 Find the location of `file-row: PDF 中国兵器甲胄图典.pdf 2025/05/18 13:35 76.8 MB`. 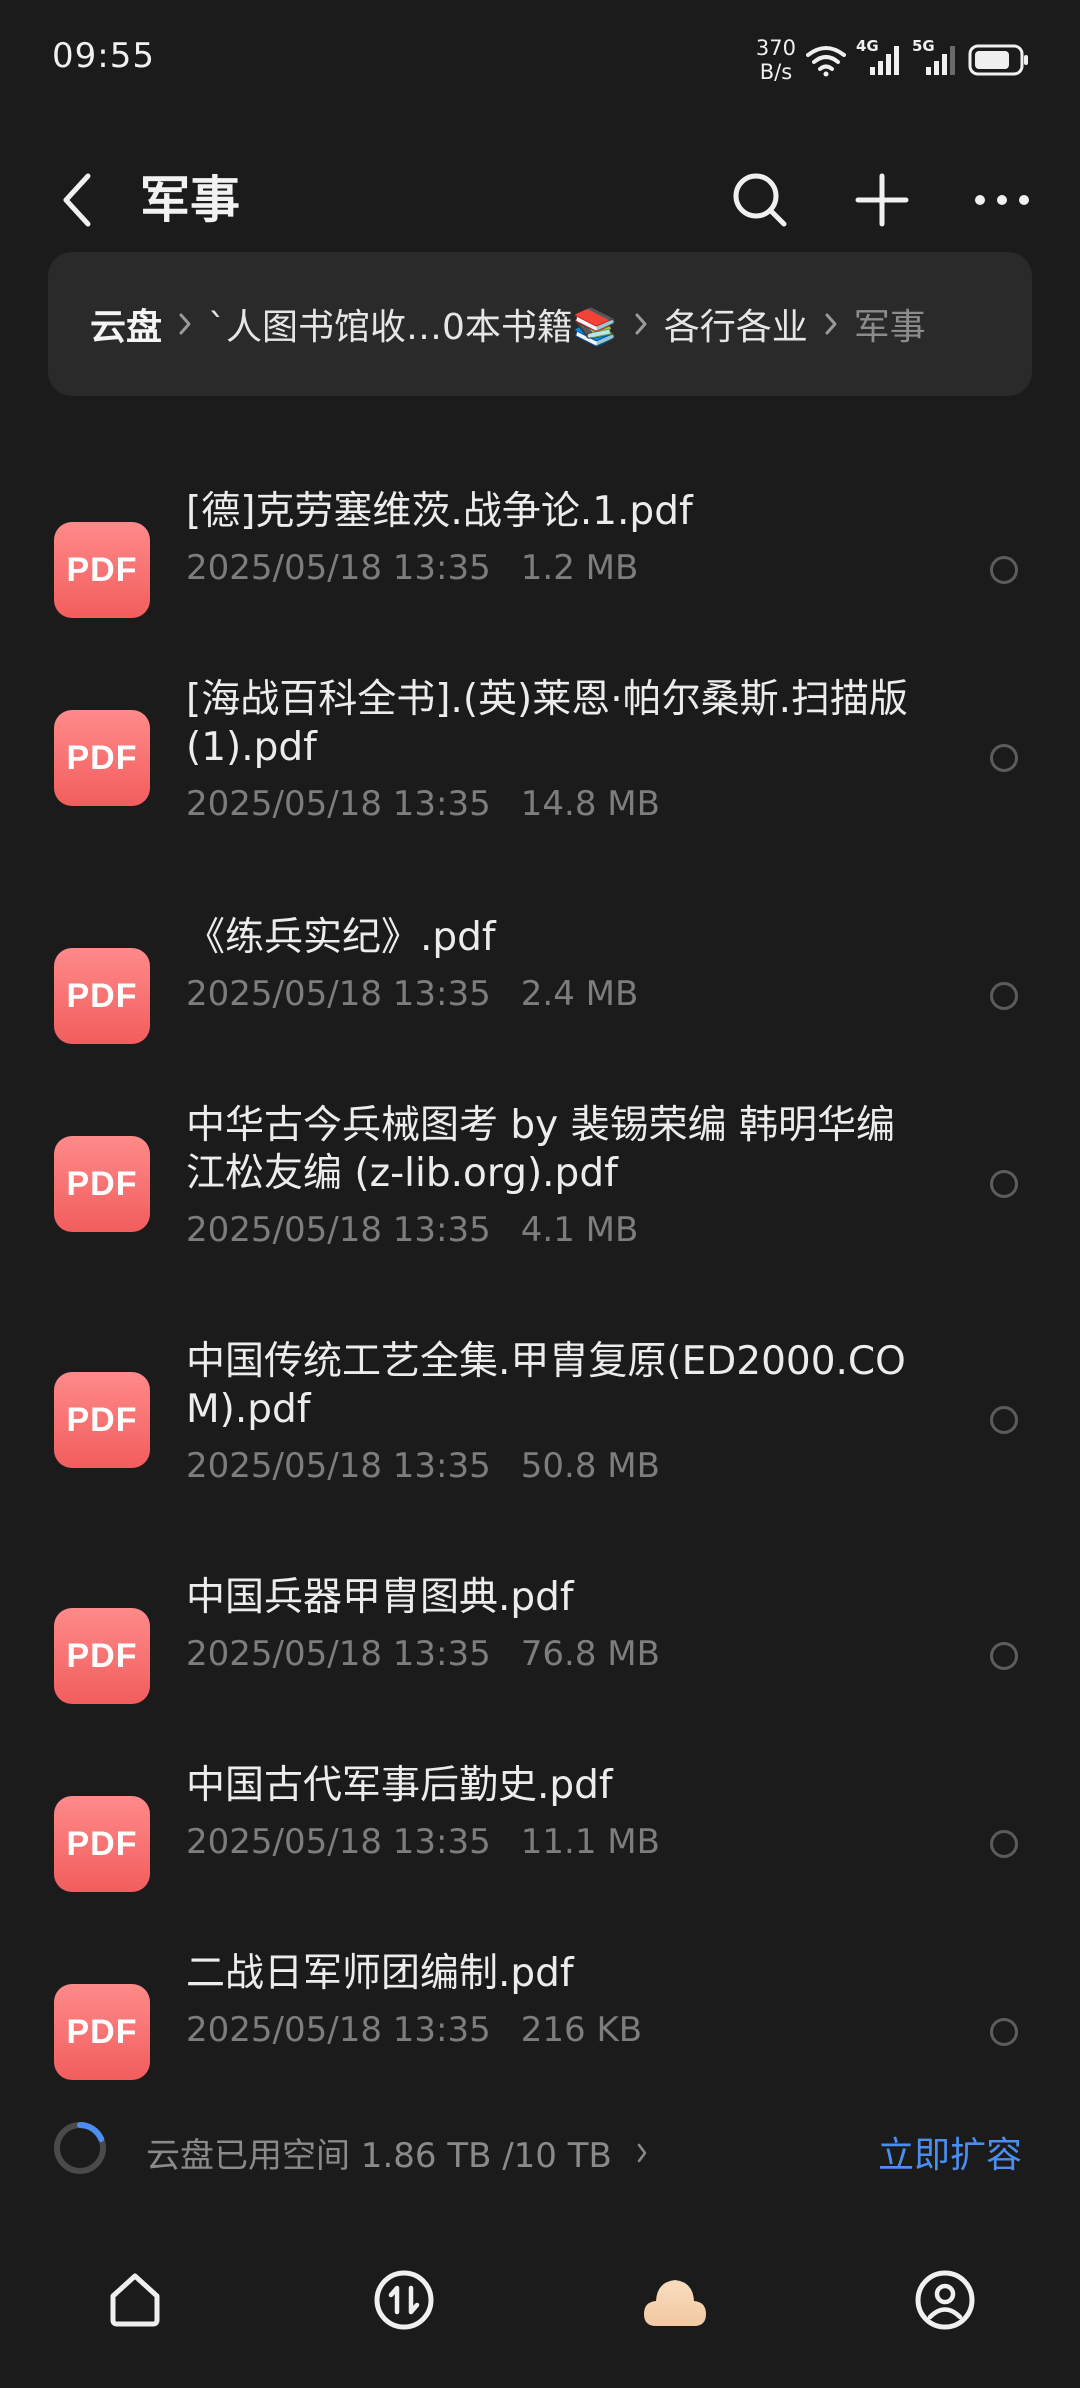

file-row: PDF 中国兵器甲胄图典.pdf 2025/05/18 13:35 76.8 MB is located at coordinates (540, 1639).